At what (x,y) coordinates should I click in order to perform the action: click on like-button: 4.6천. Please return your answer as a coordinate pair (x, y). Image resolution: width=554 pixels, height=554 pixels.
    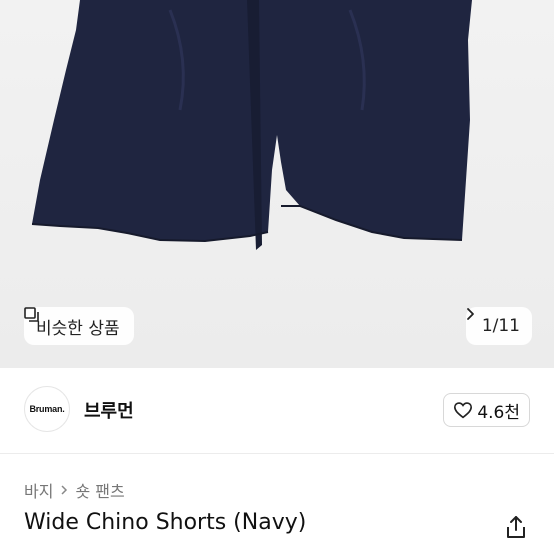
    Looking at the image, I should click on (486, 410).